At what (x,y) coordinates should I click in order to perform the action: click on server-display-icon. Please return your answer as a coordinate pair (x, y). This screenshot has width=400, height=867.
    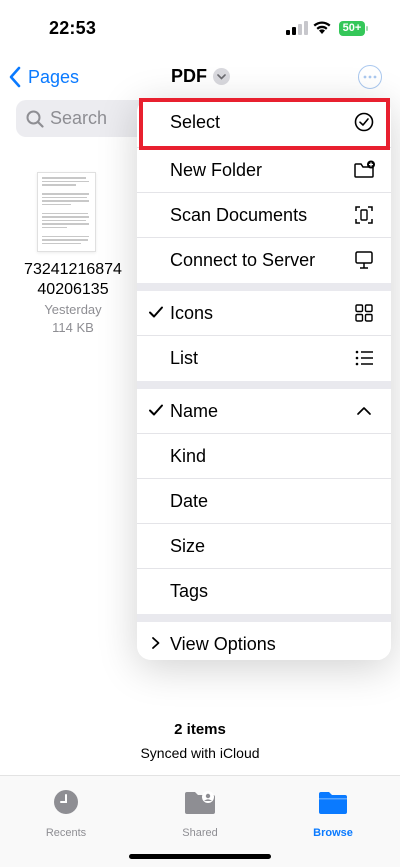
    Looking at the image, I should click on (364, 260).